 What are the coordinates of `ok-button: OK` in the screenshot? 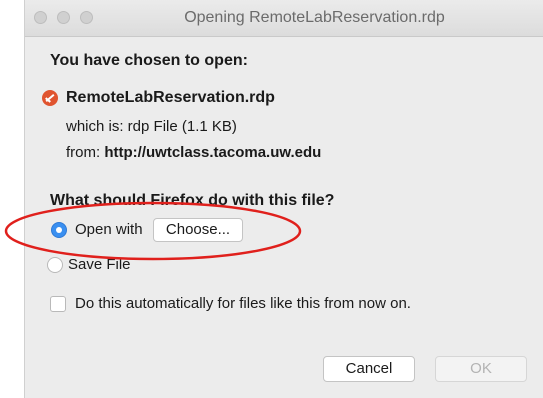 It's located at (481, 369).